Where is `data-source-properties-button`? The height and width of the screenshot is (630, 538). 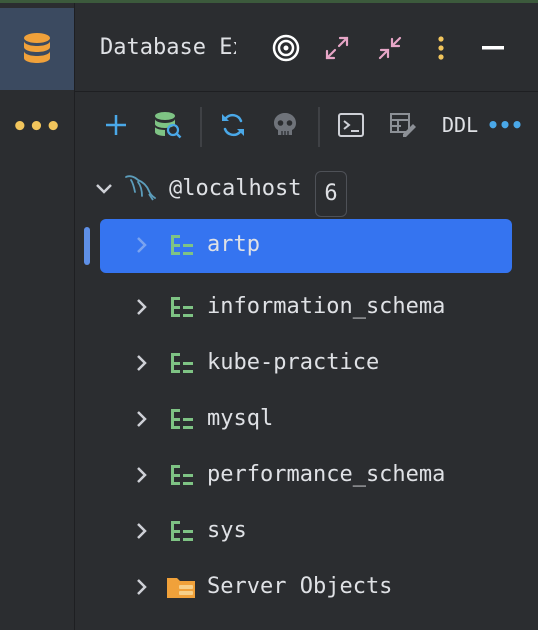
data-source-properties-button is located at coordinates (168, 125).